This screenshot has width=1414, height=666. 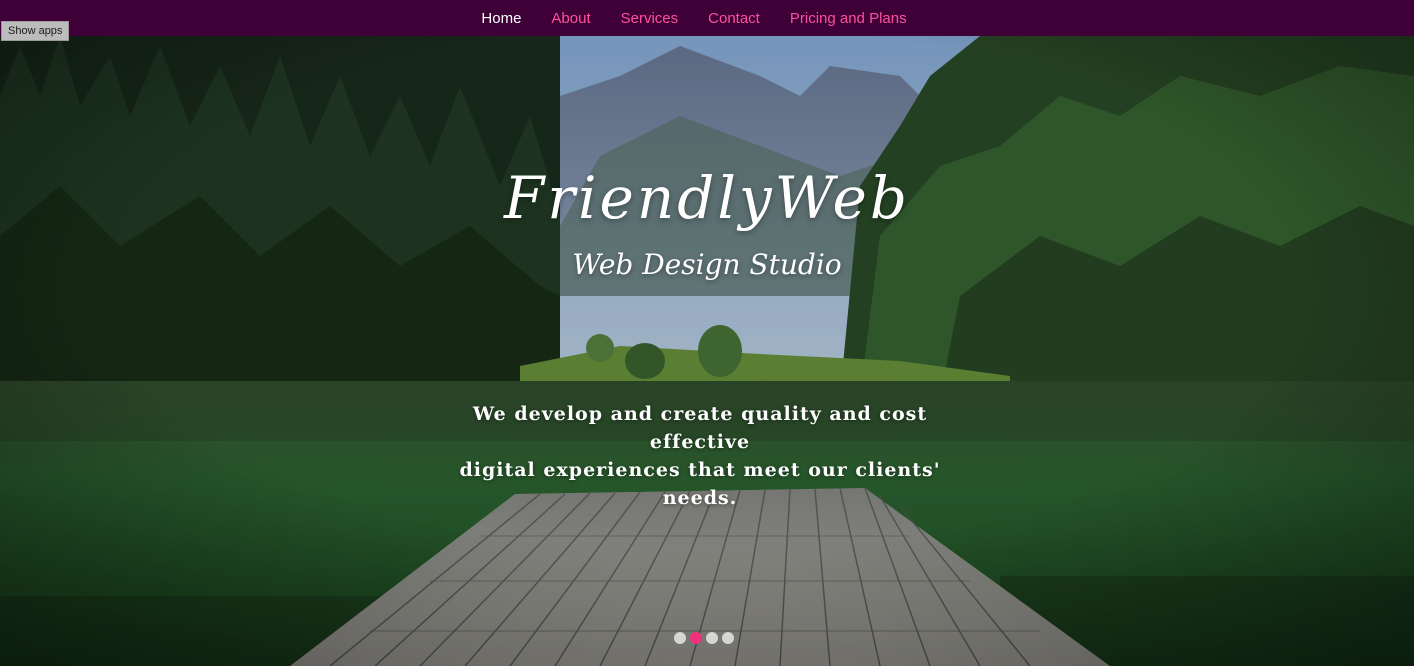 I want to click on show-apps-button: Show apps, so click(x=35, y=31).